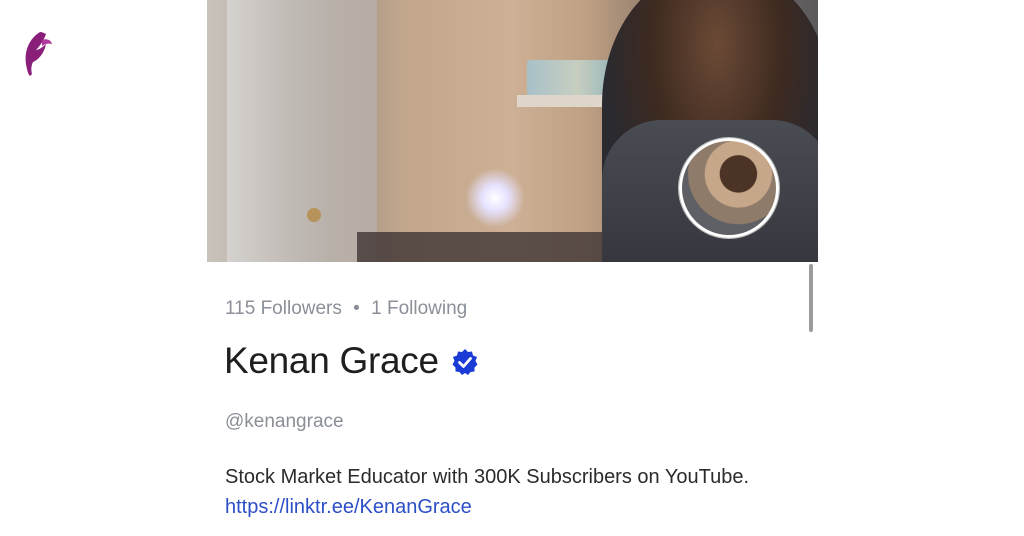 The image size is (1024, 536). Describe the element at coordinates (376, 308) in the screenshot. I see `following-count: 1` at that location.